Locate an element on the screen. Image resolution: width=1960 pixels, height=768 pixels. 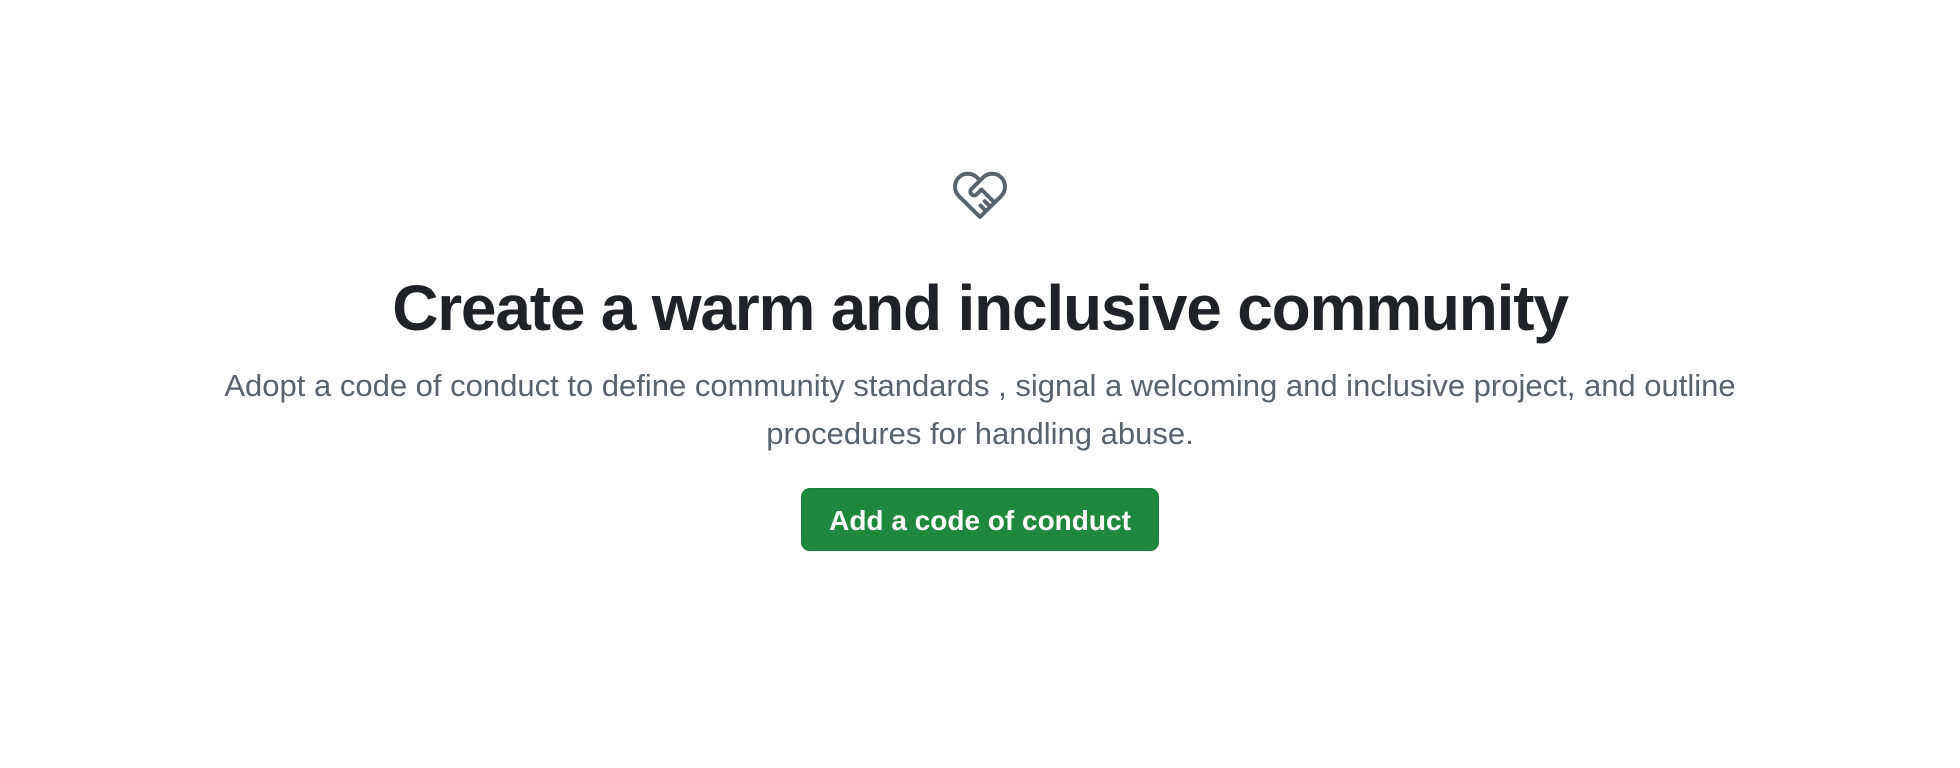
add-code-of-conduct-button: Add a code of conduct is located at coordinates (980, 519).